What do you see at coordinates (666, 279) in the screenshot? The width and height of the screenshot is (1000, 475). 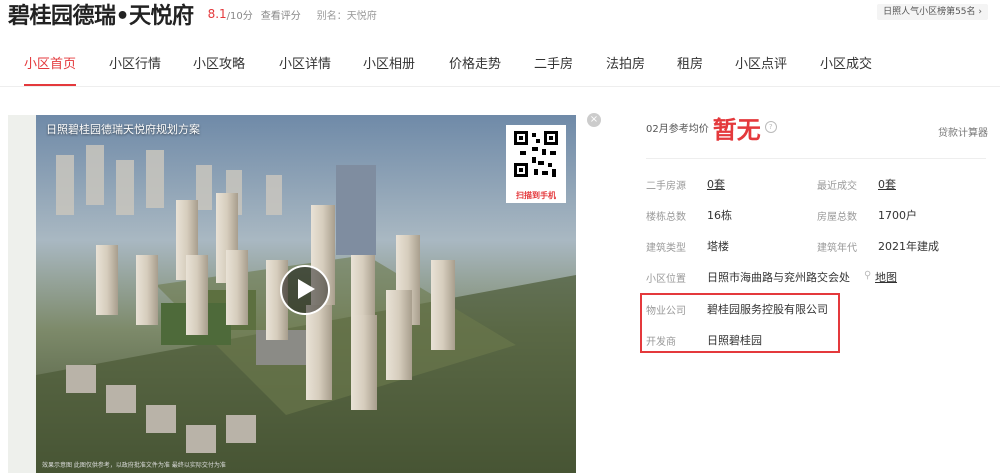 I see `location-label: 小区位置` at bounding box center [666, 279].